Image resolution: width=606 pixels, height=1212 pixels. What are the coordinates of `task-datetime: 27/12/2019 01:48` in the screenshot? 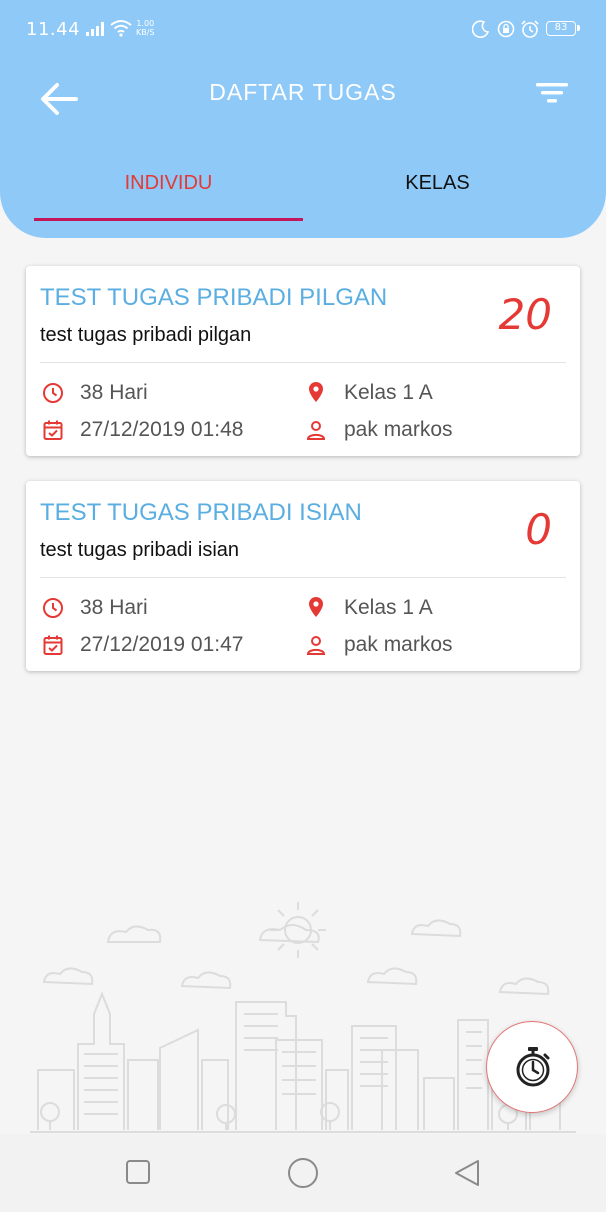 It's located at (162, 429).